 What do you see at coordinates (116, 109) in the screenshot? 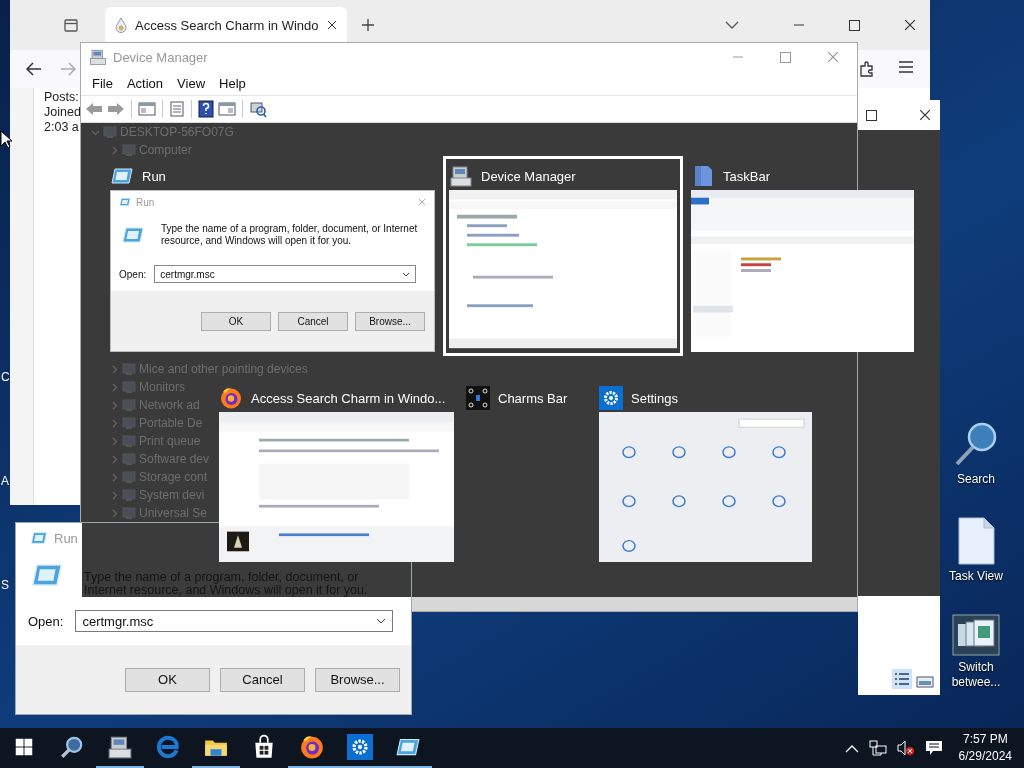
I see `forward-icon` at bounding box center [116, 109].